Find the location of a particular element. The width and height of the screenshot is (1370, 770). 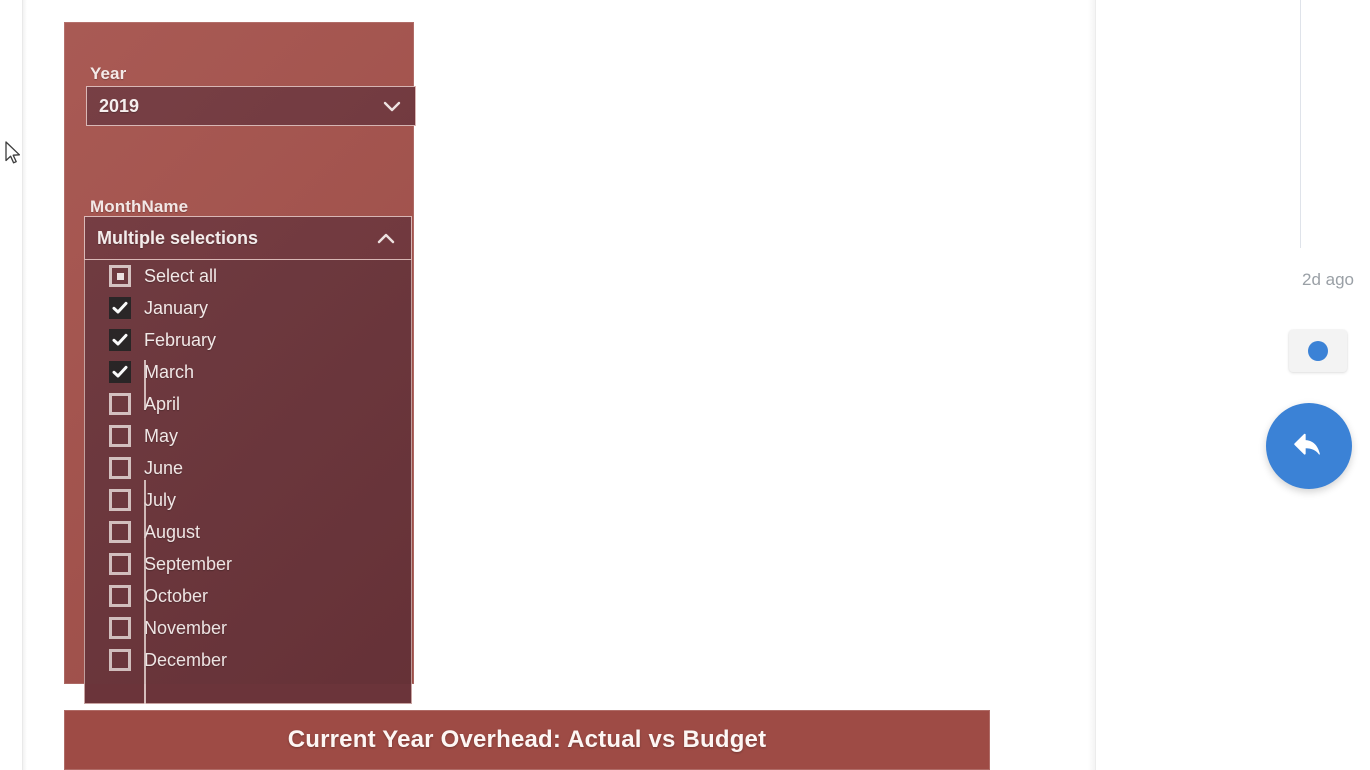

monthname-option-label: September is located at coordinates (188, 563).